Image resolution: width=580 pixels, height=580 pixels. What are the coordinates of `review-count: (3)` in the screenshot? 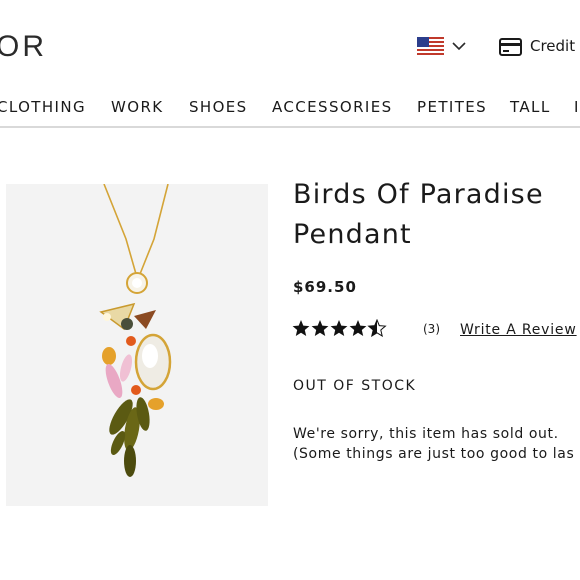 It's located at (431, 329).